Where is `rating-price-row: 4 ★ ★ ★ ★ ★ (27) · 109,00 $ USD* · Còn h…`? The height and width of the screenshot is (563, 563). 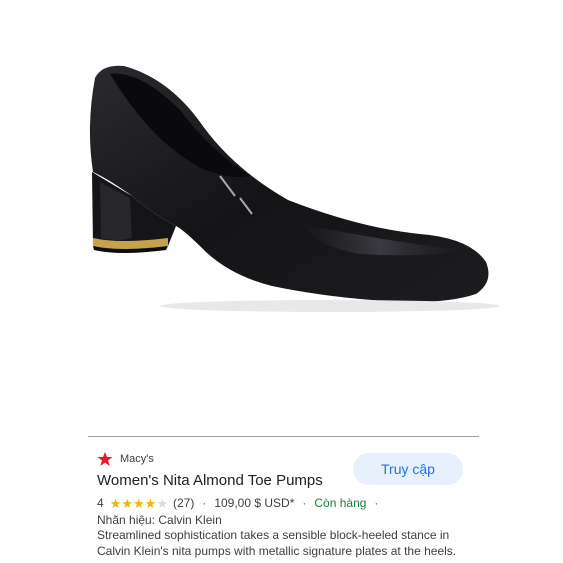 rating-price-row: 4 ★ ★ ★ ★ ★ (27) · 109,00 $ USD* · Còn h… is located at coordinates (241, 503).